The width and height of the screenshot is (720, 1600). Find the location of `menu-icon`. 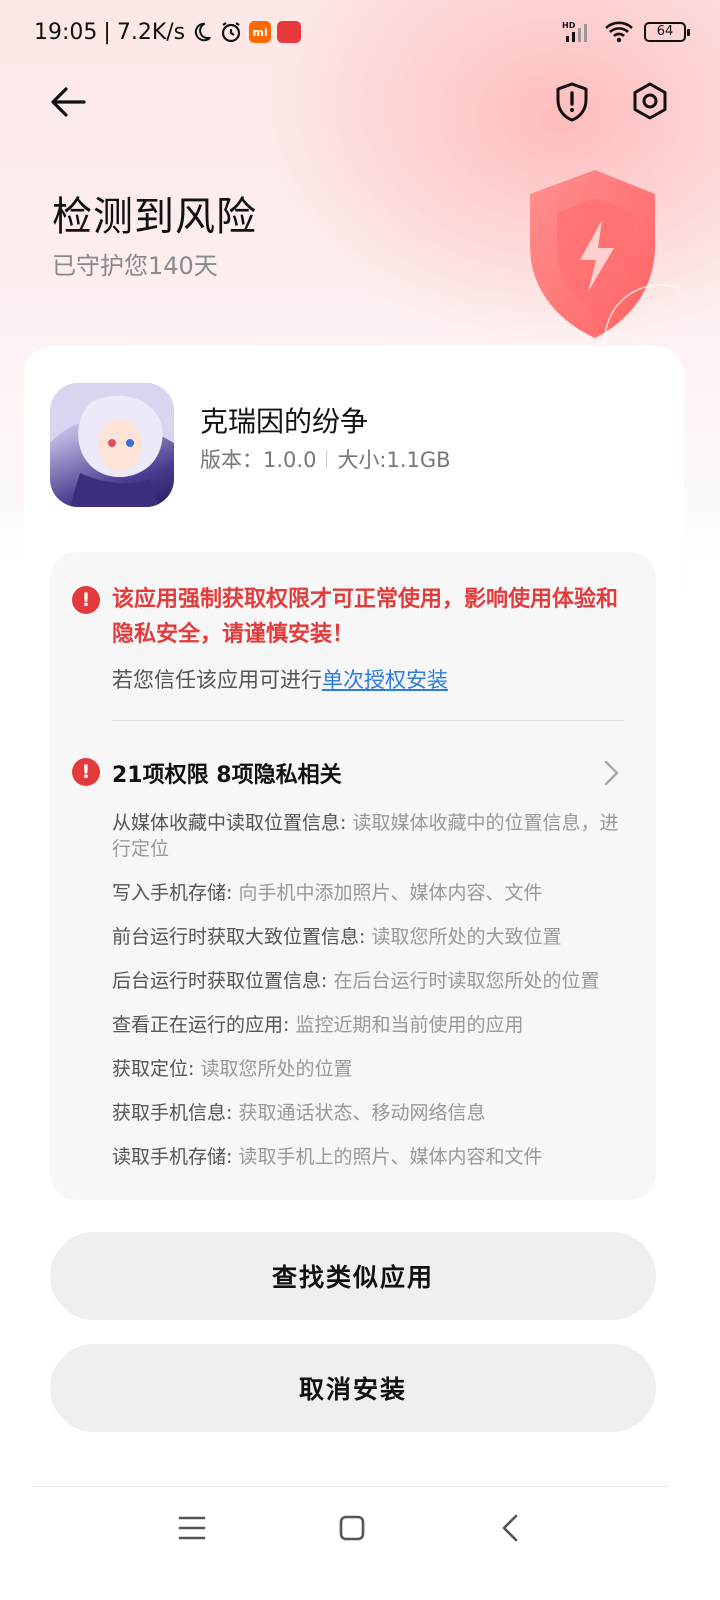

menu-icon is located at coordinates (192, 1528).